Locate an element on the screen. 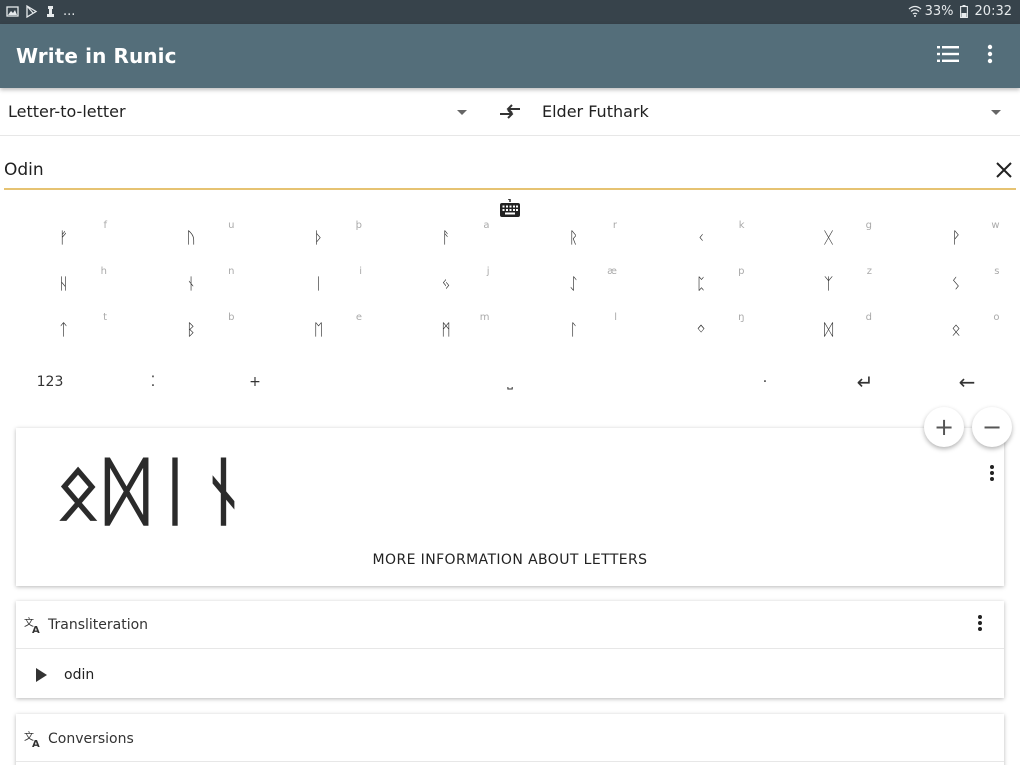 Image resolution: width=1020 pixels, height=765 pixels. rune-key: ᚨa is located at coordinates (446, 241).